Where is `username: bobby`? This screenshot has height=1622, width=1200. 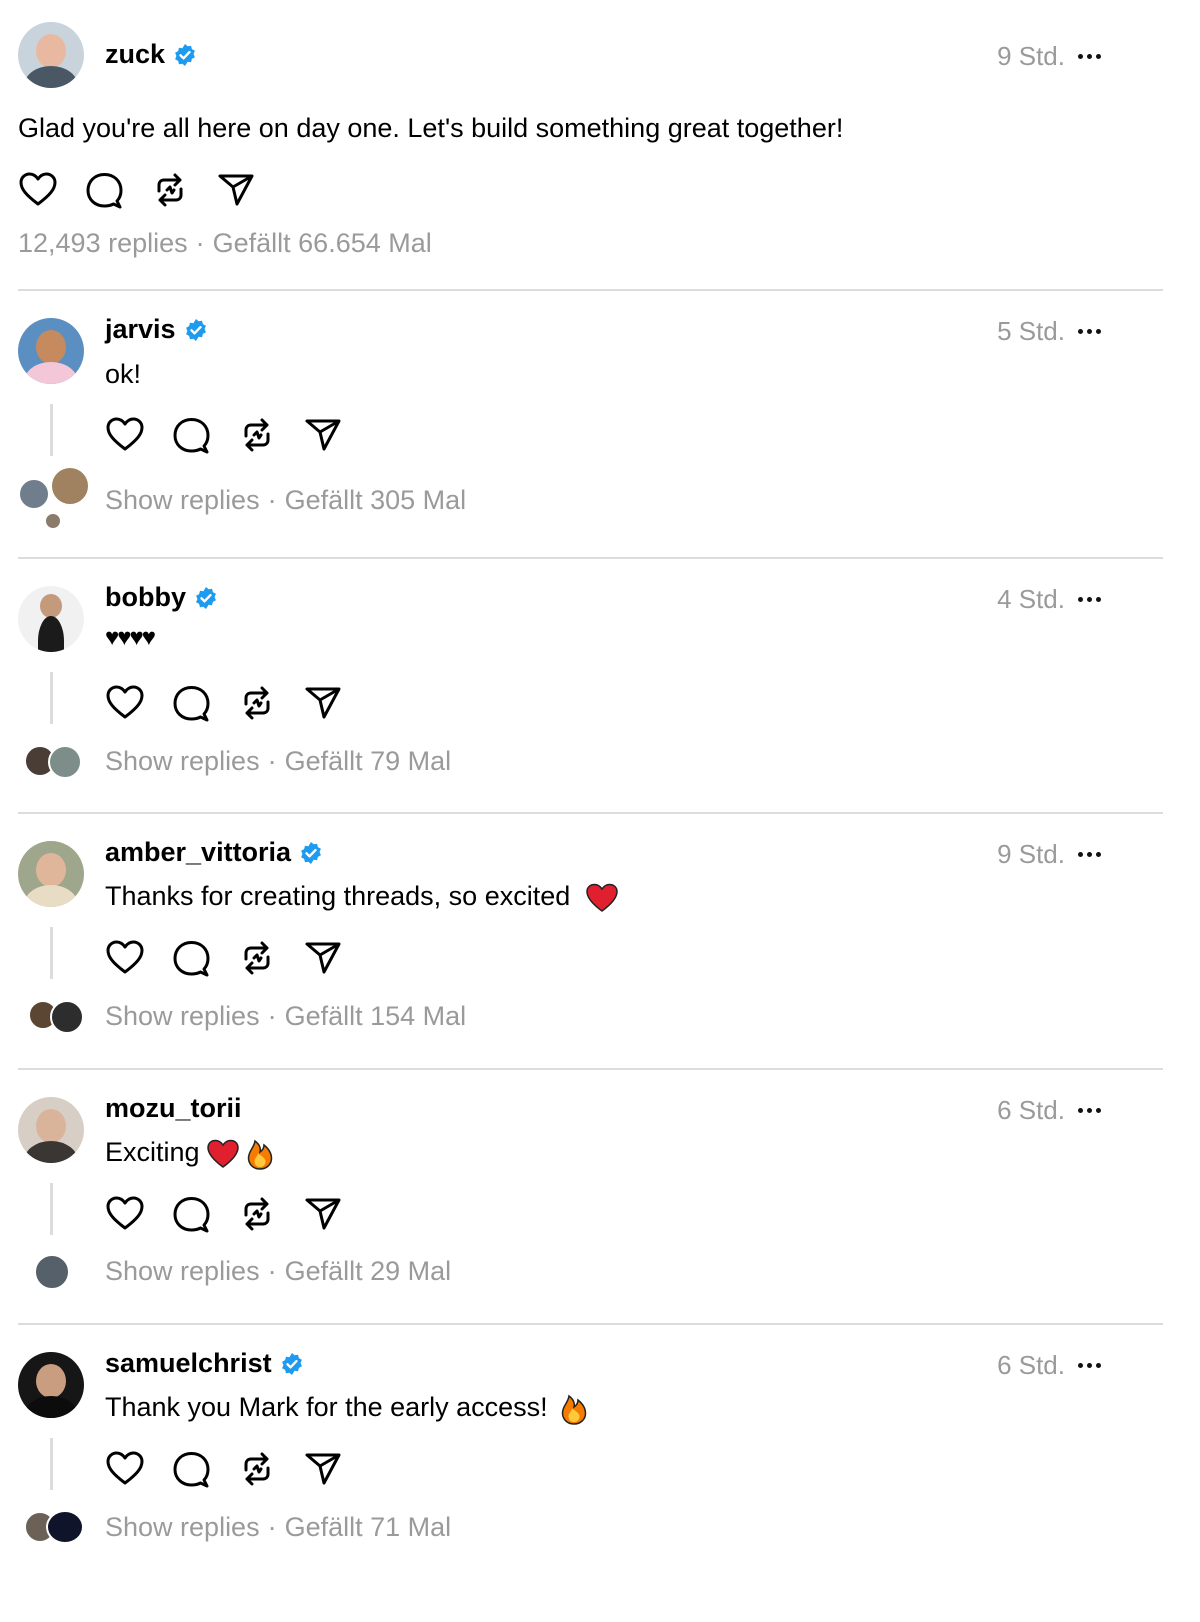
username: bobby is located at coordinates (161, 597).